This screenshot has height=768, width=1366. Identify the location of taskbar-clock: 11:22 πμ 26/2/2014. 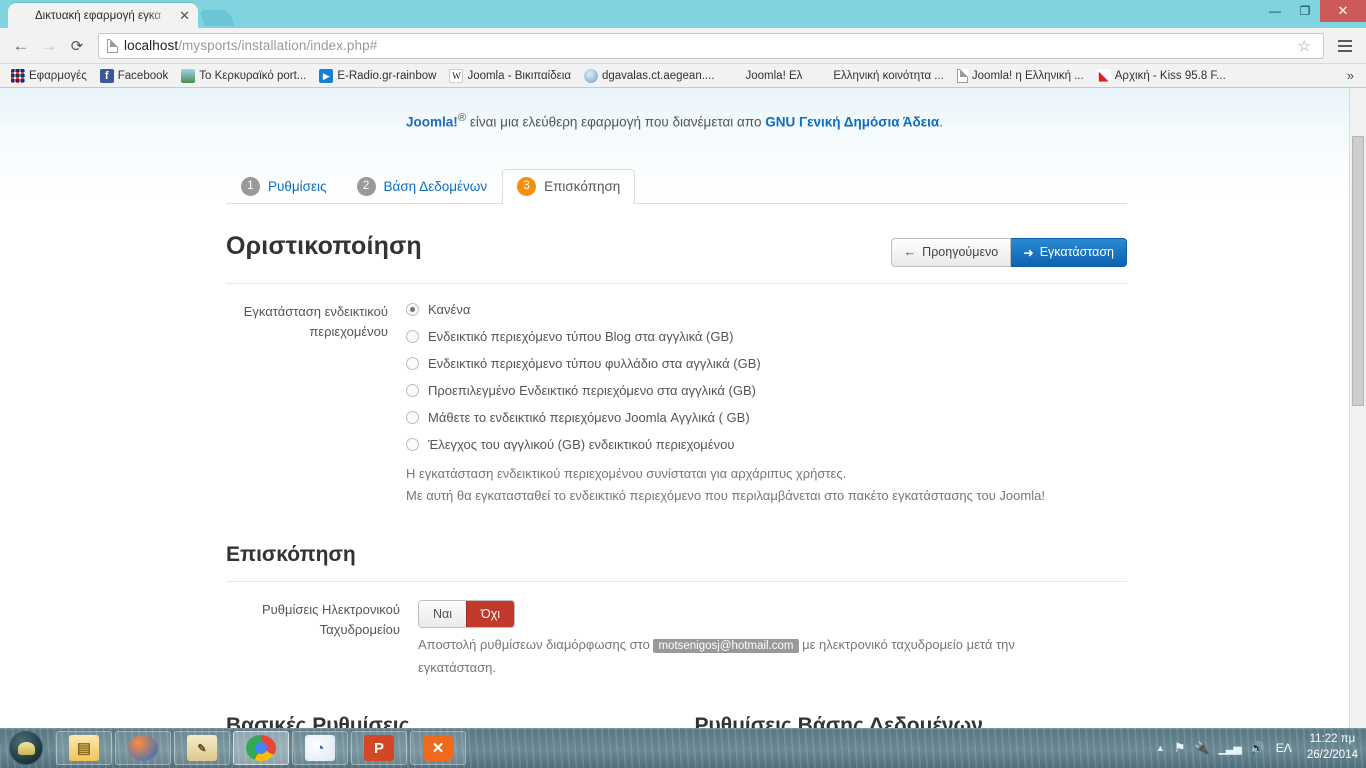
(1330, 747).